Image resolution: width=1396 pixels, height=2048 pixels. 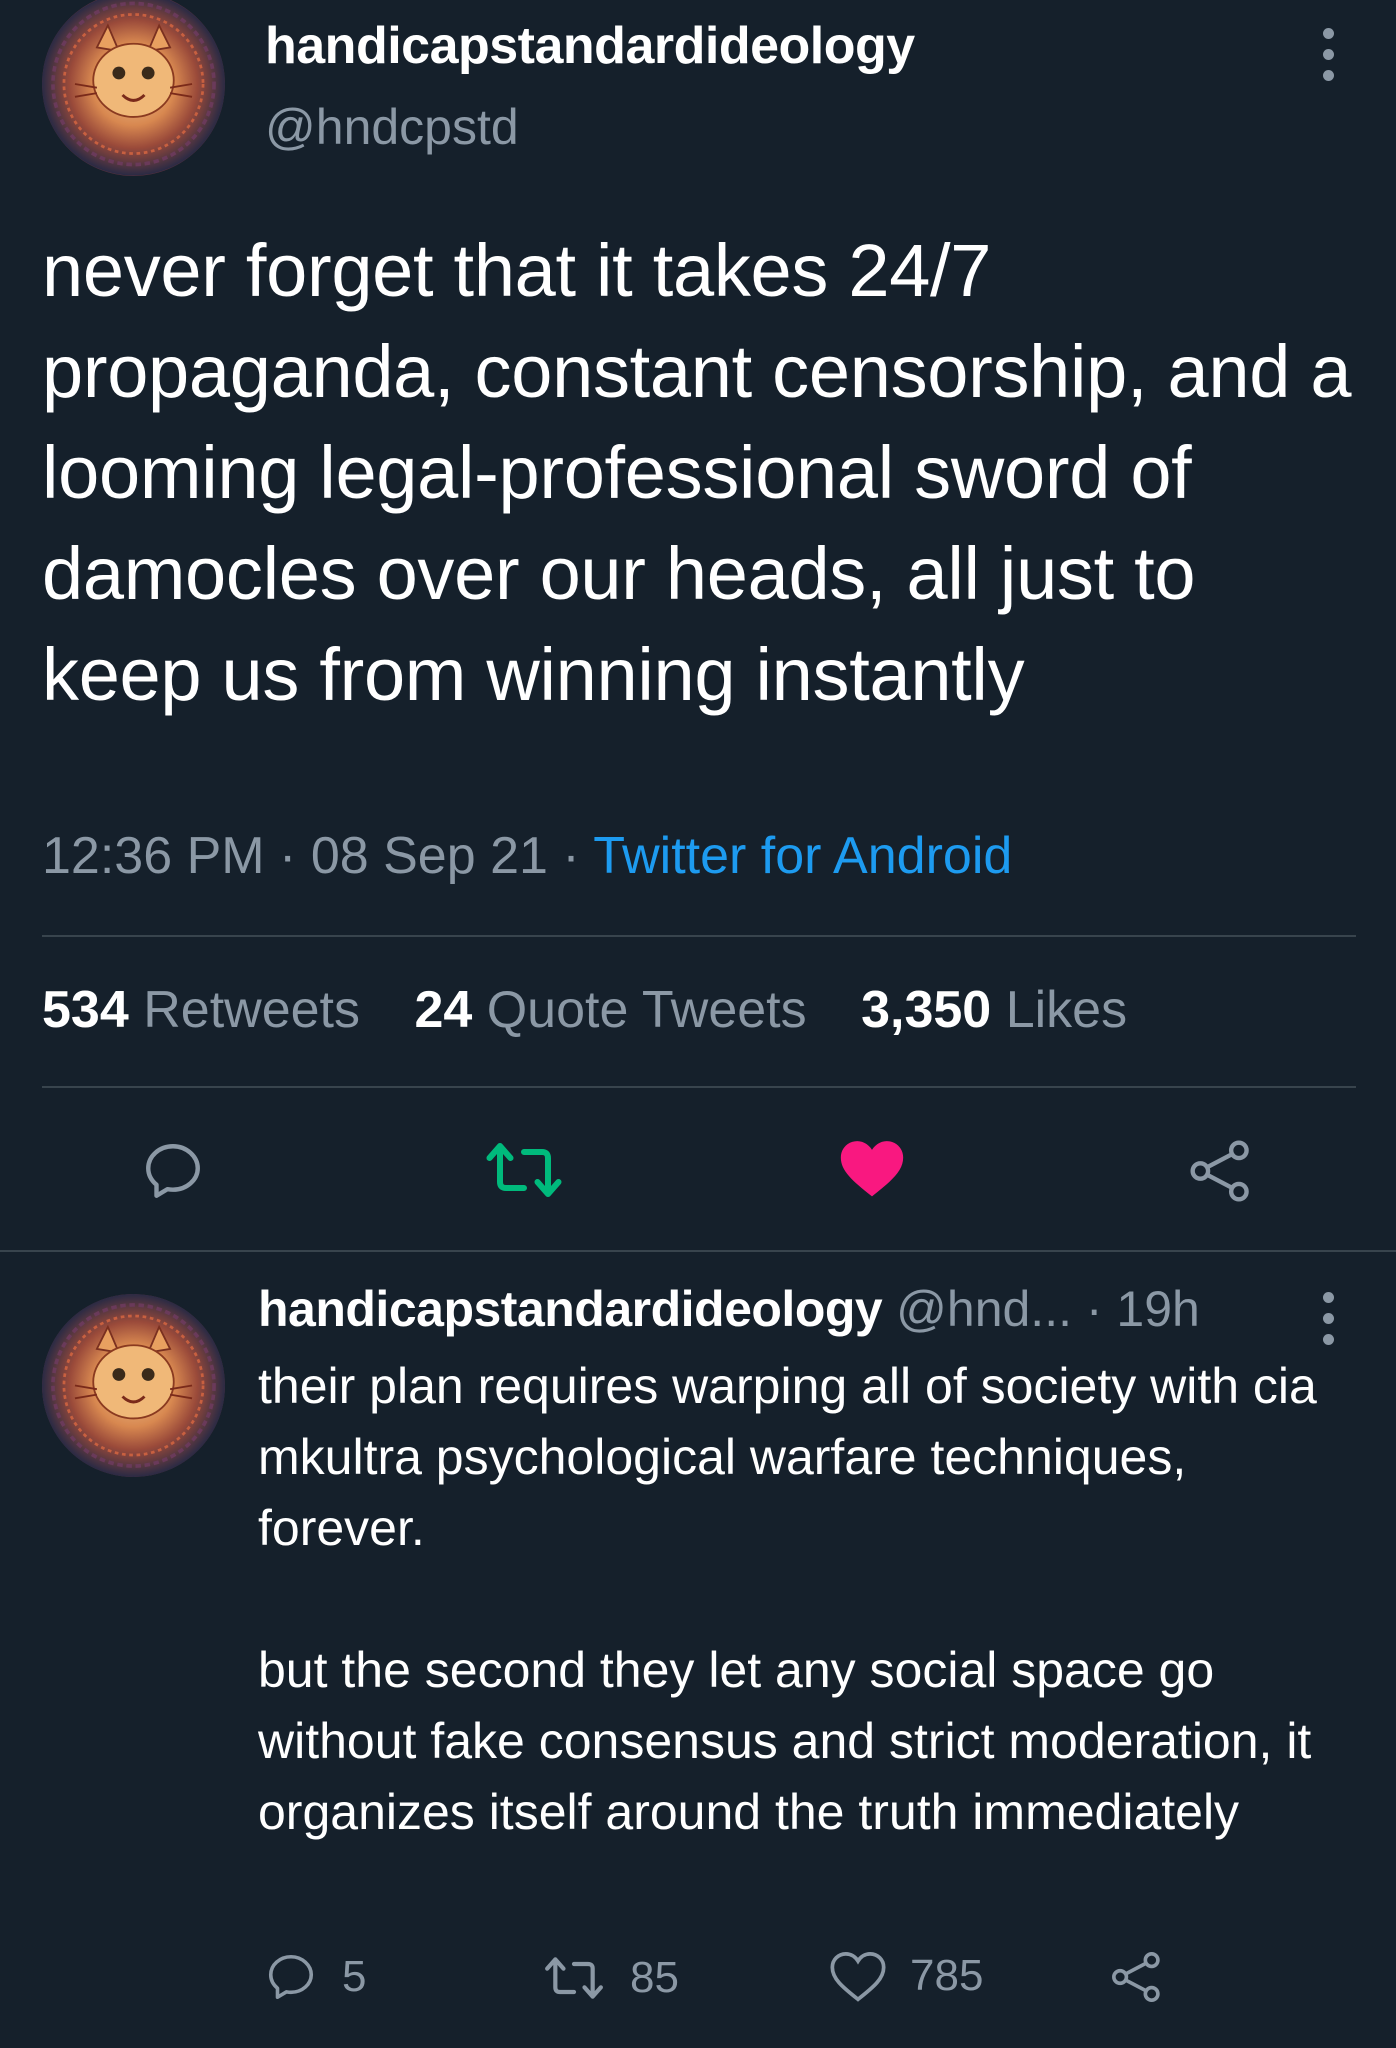 I want to click on reply-button, so click(x=173, y=1171).